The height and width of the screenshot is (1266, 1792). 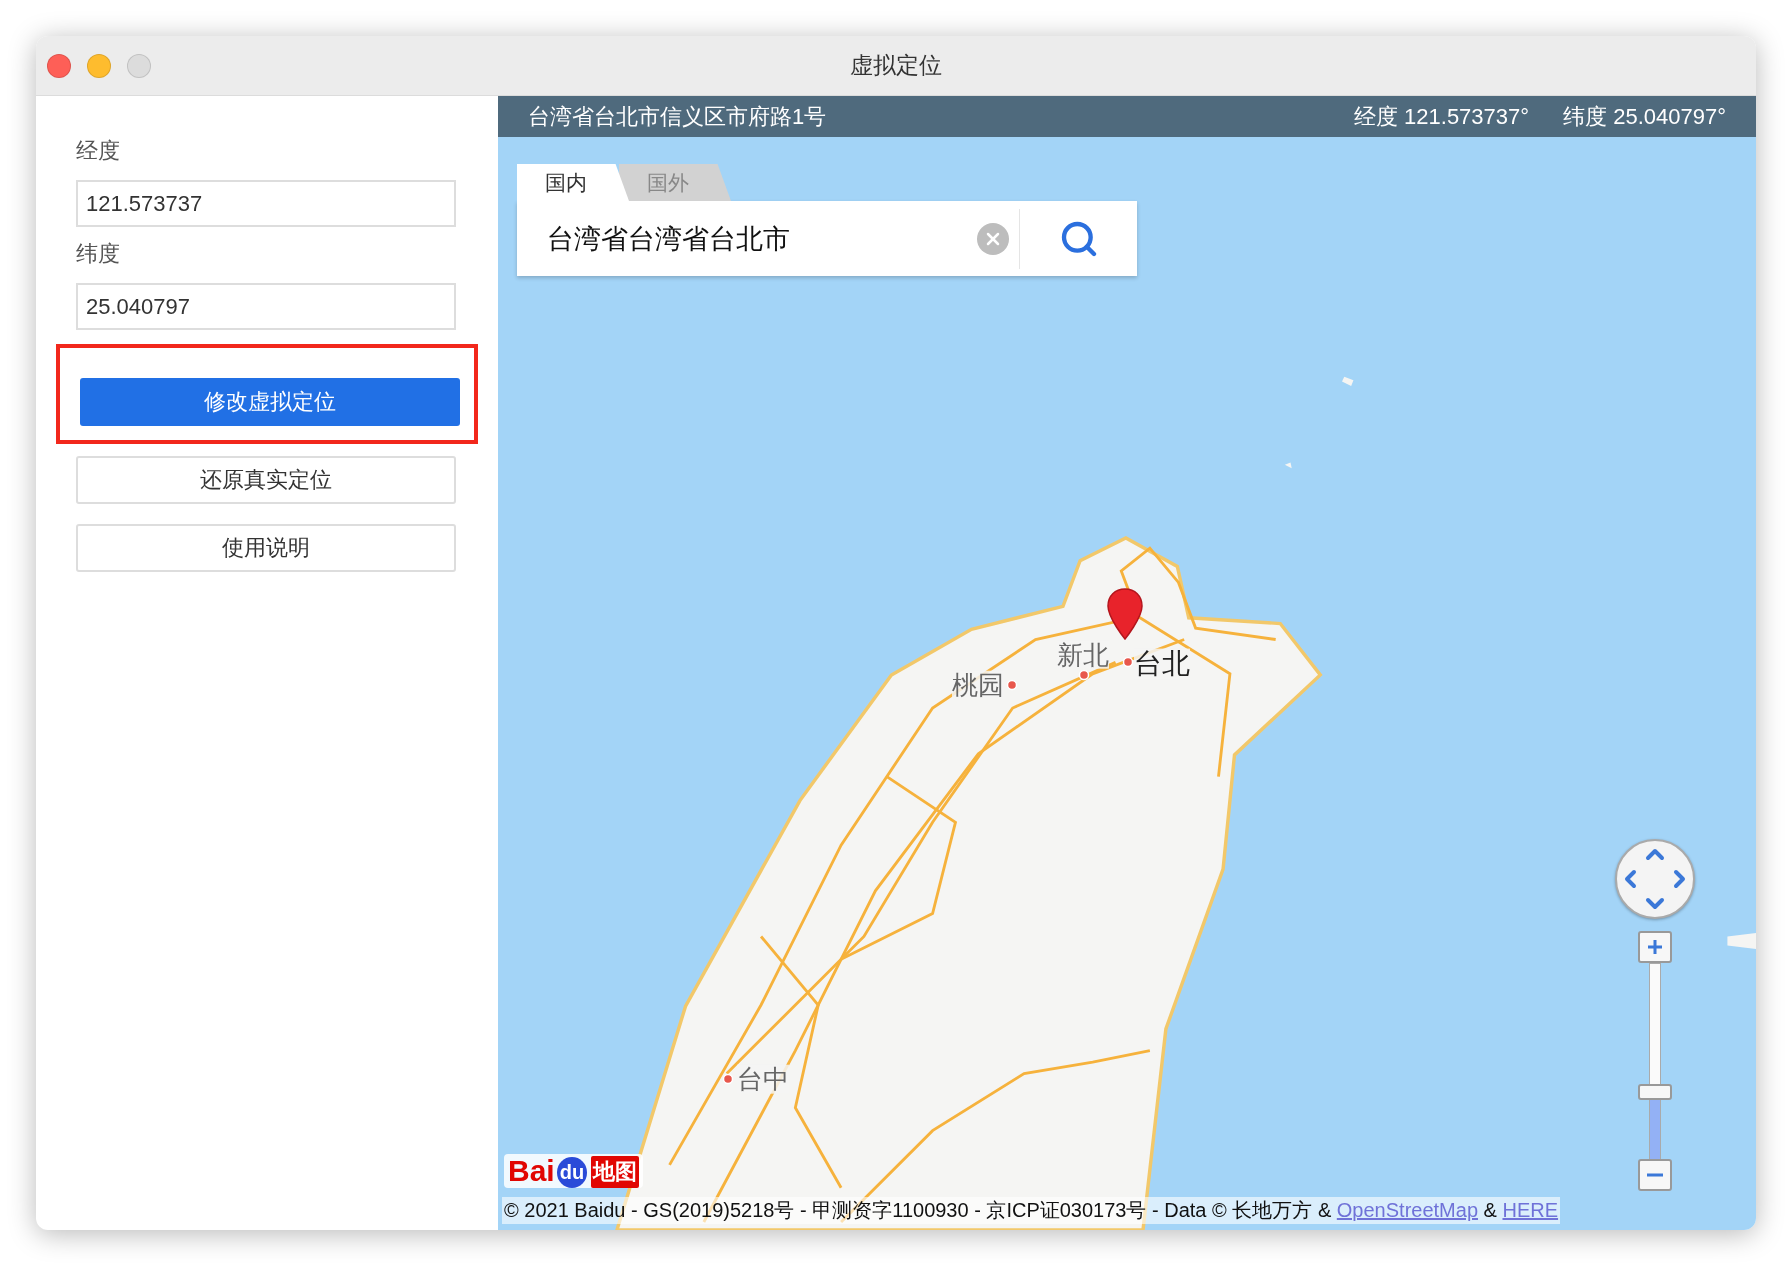 What do you see at coordinates (266, 480) in the screenshot?
I see `action-button: 还原真实定位` at bounding box center [266, 480].